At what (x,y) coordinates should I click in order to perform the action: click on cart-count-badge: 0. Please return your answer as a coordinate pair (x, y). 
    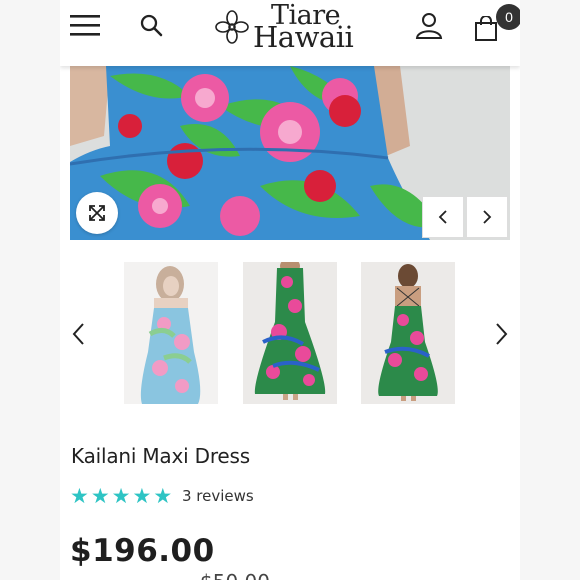
    Looking at the image, I should click on (508, 17).